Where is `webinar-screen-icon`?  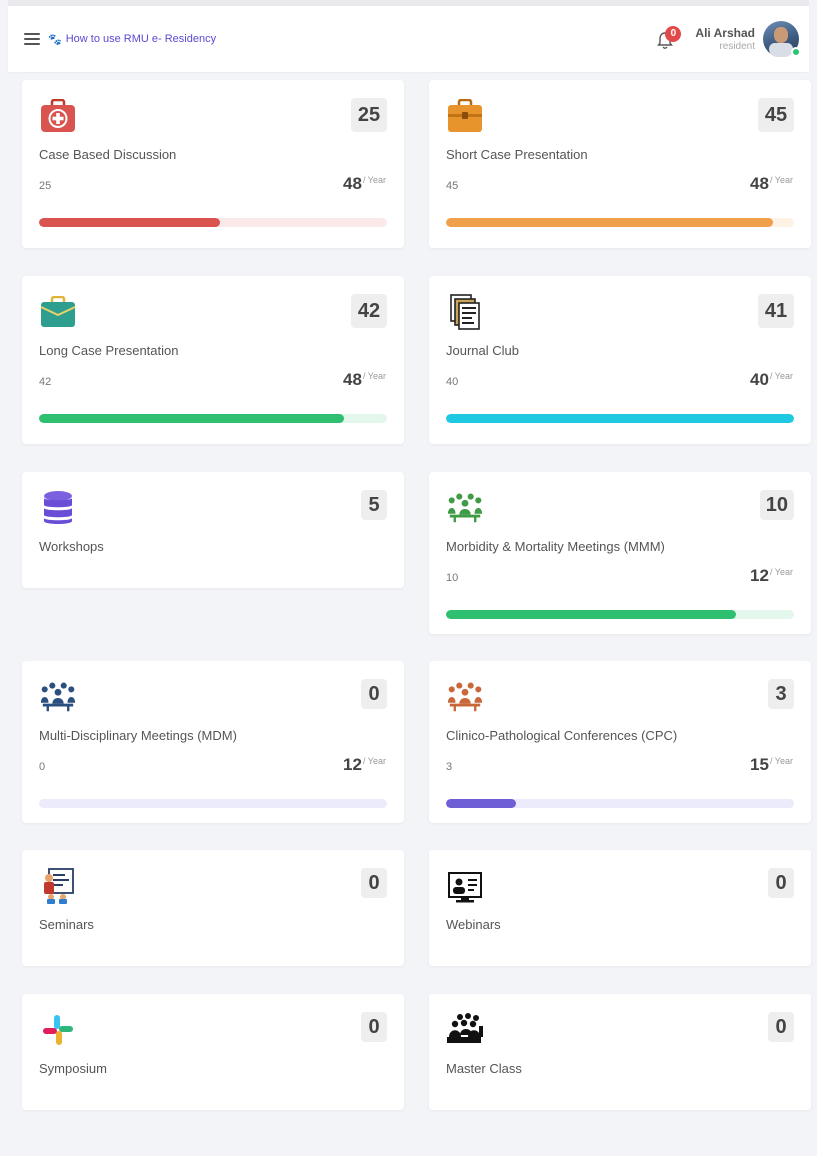 webinar-screen-icon is located at coordinates (465, 886).